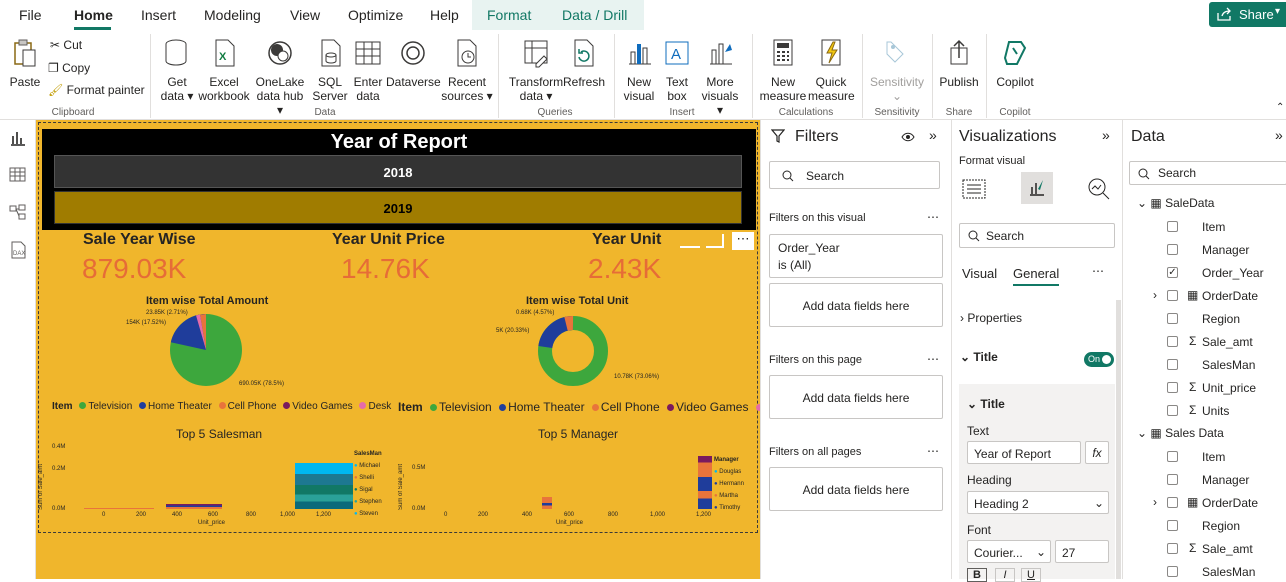  What do you see at coordinates (1280, 107) in the screenshot?
I see `collapse-ribbon-icon: ⌃` at bounding box center [1280, 107].